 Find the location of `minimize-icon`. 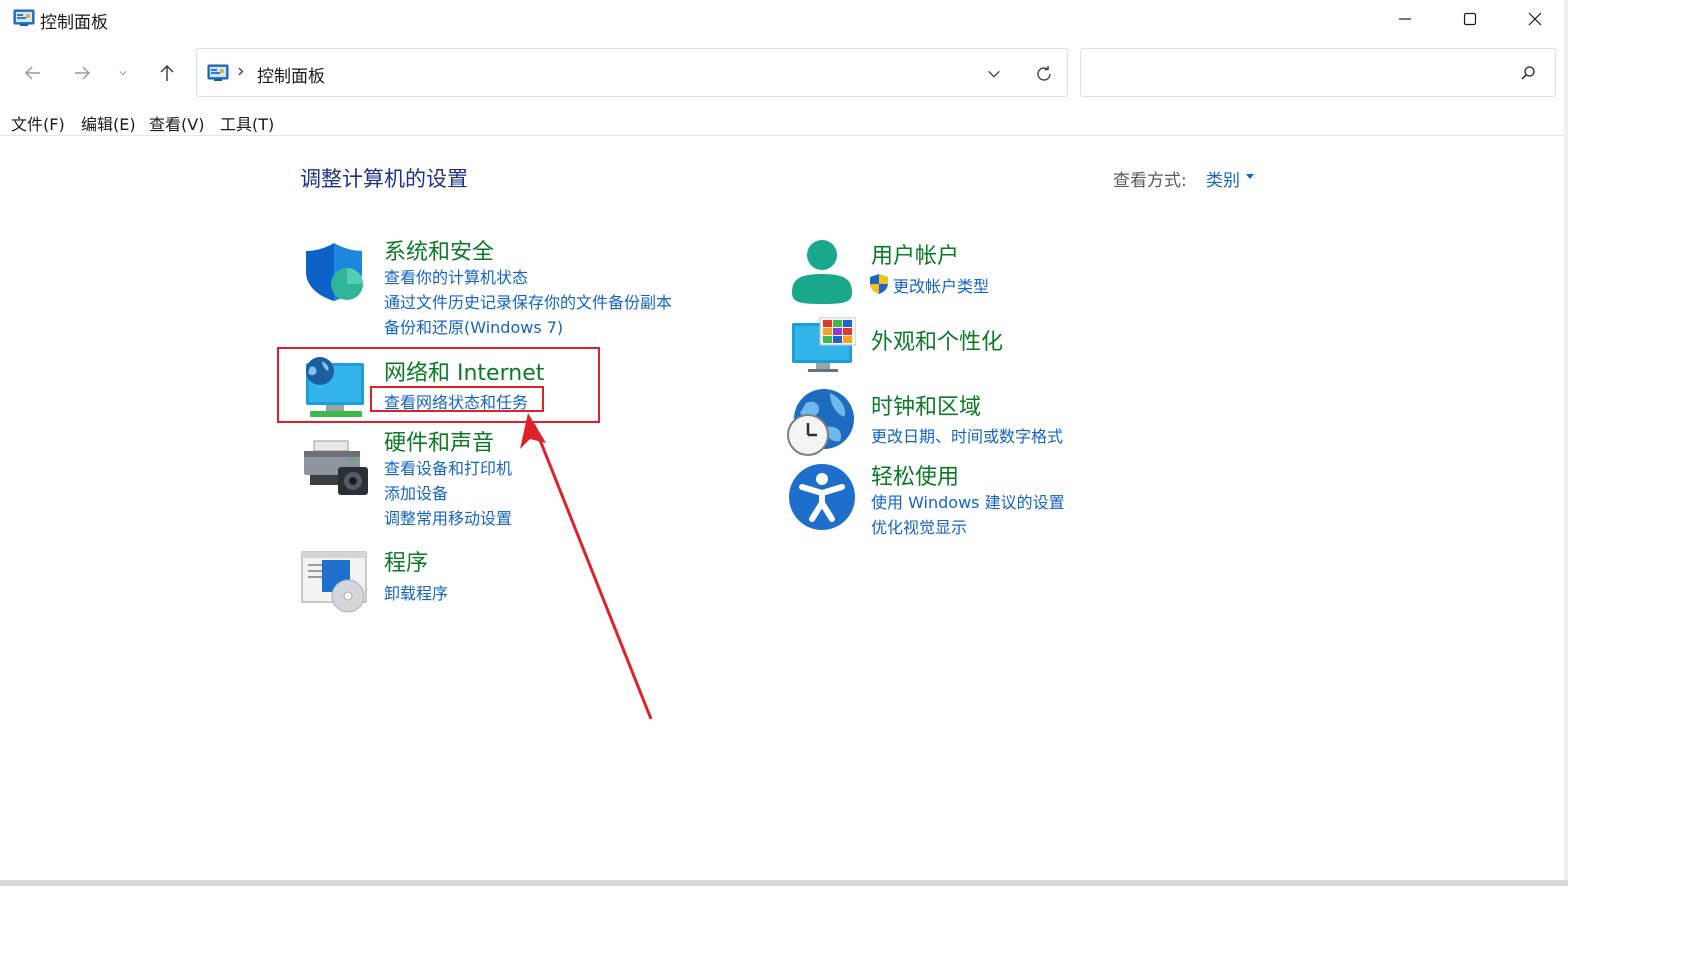

minimize-icon is located at coordinates (1405, 19).